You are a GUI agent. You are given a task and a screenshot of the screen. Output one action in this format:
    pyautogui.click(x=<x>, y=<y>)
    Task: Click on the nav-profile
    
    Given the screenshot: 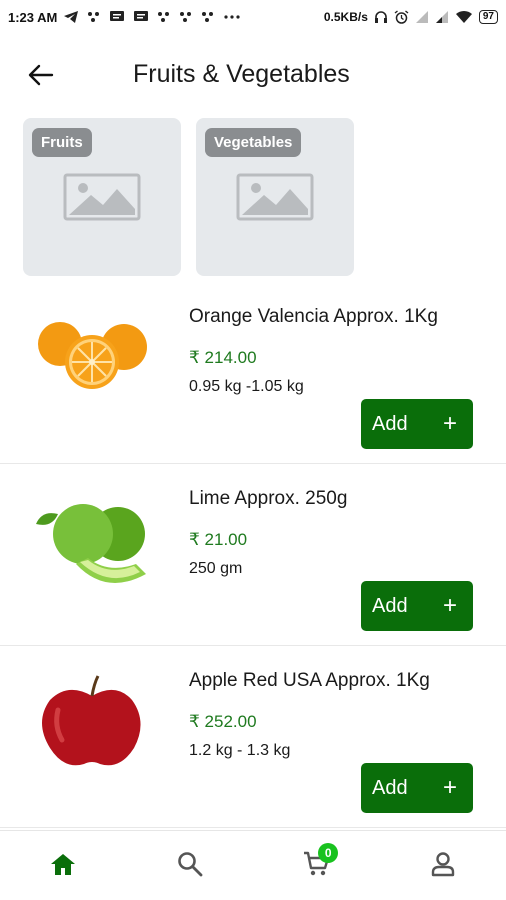 What is the action you would take?
    pyautogui.click(x=443, y=864)
    